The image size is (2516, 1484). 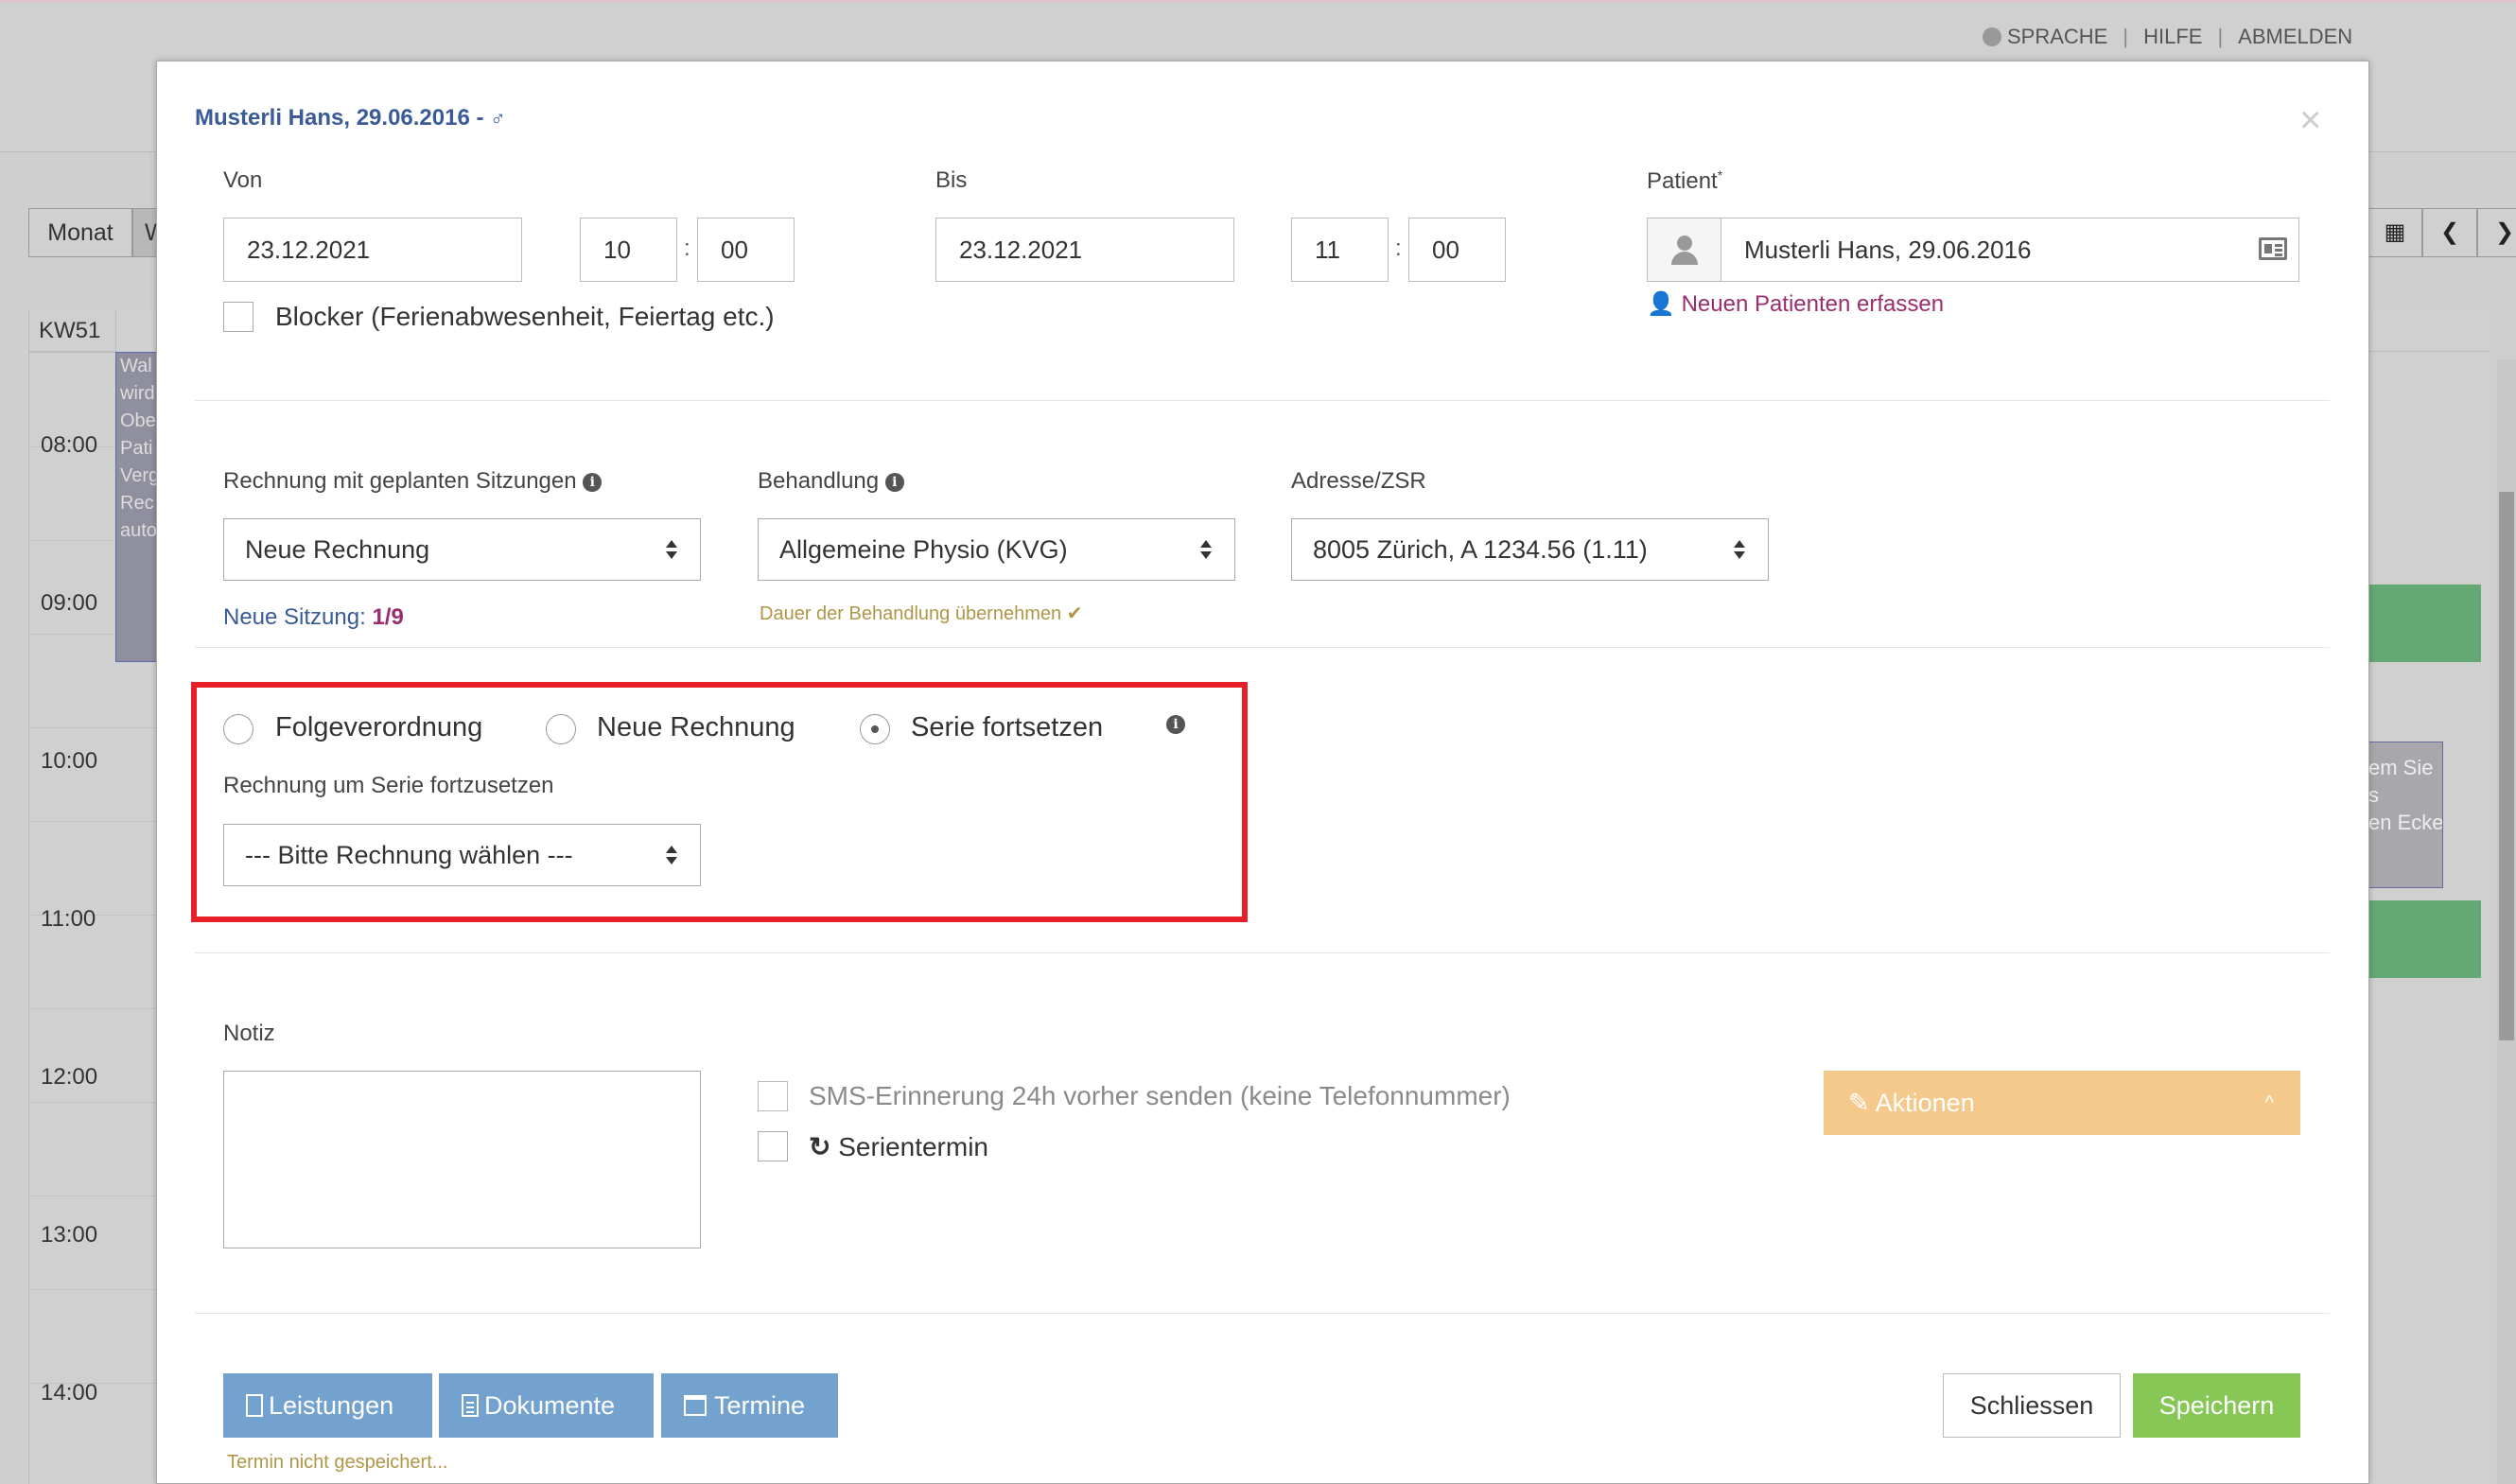 What do you see at coordinates (1457, 250) in the screenshot?
I see `to-minute-input: 00` at bounding box center [1457, 250].